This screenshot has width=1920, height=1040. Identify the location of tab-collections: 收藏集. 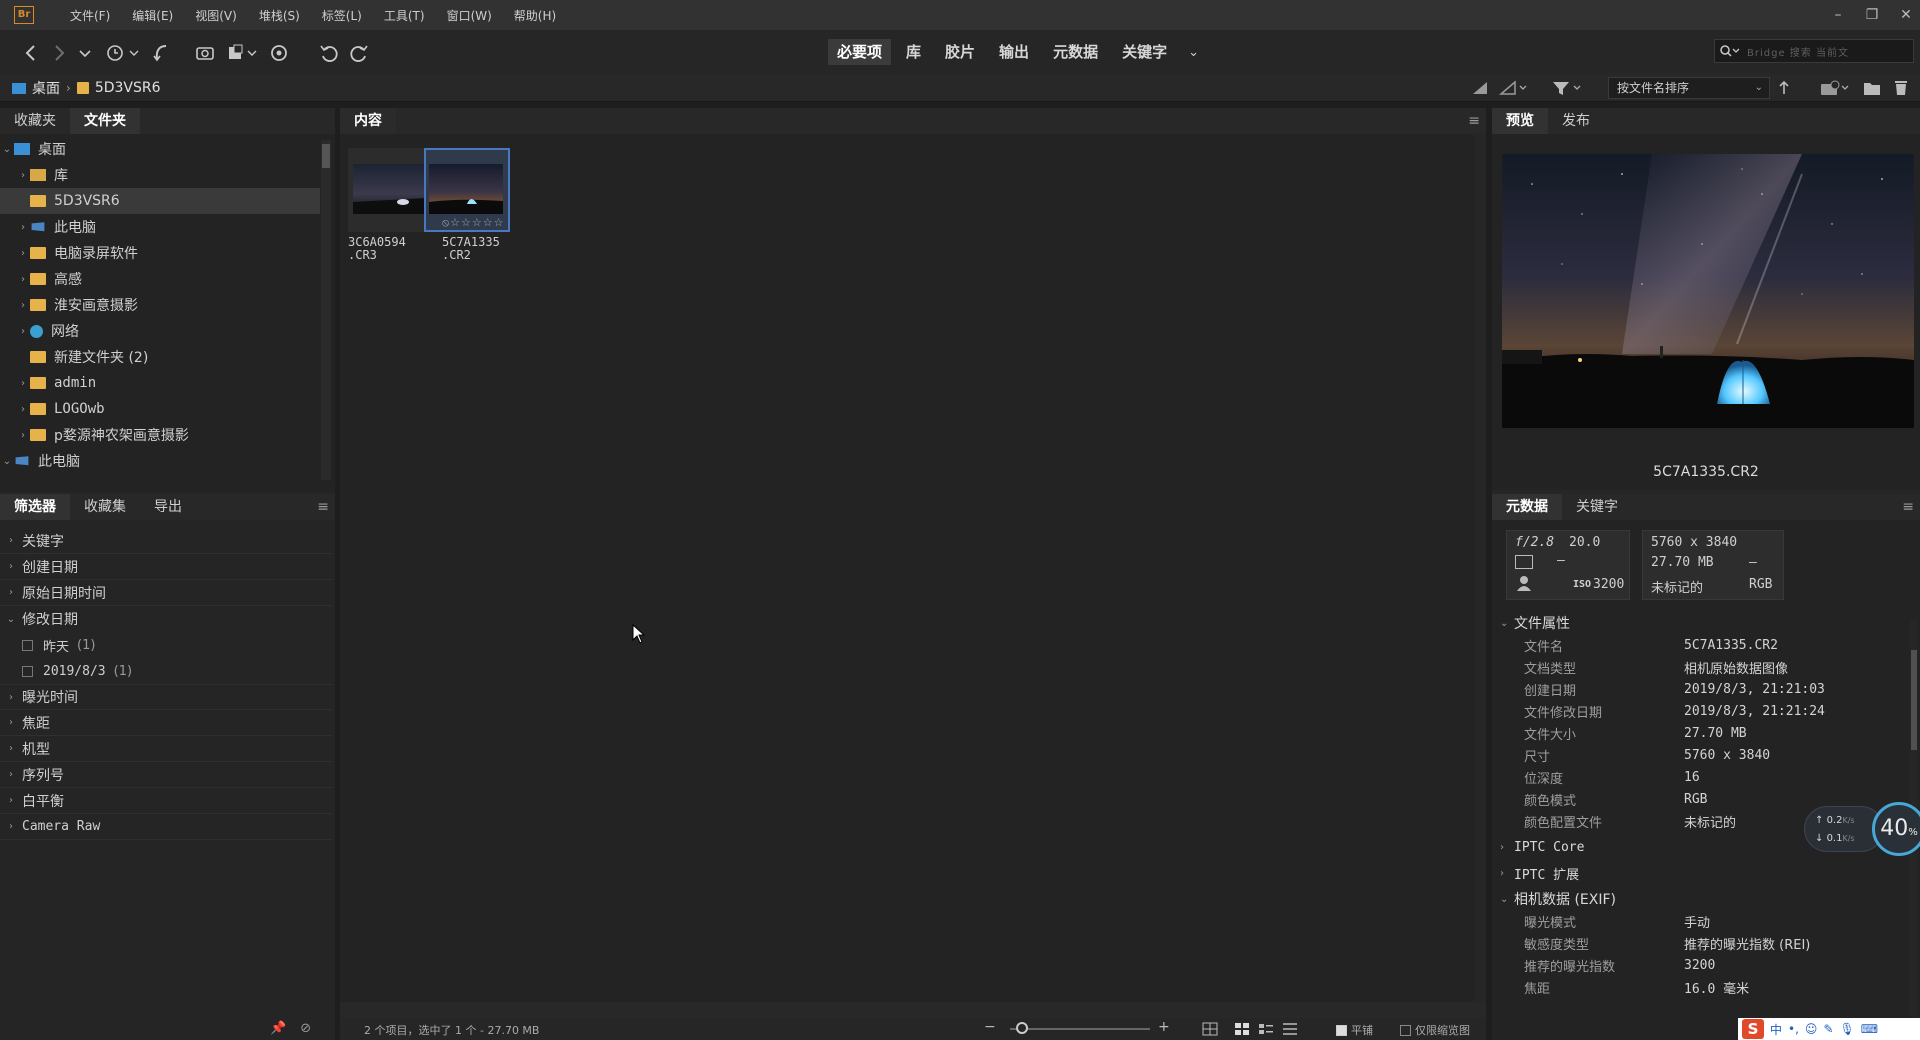
(105, 507).